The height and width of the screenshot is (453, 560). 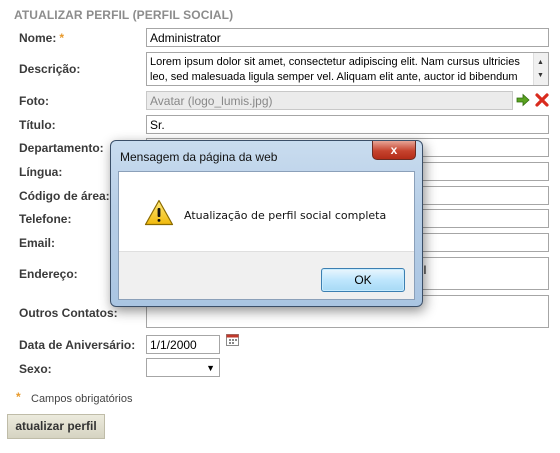 I want to click on email-label: Email:, so click(x=37, y=243).